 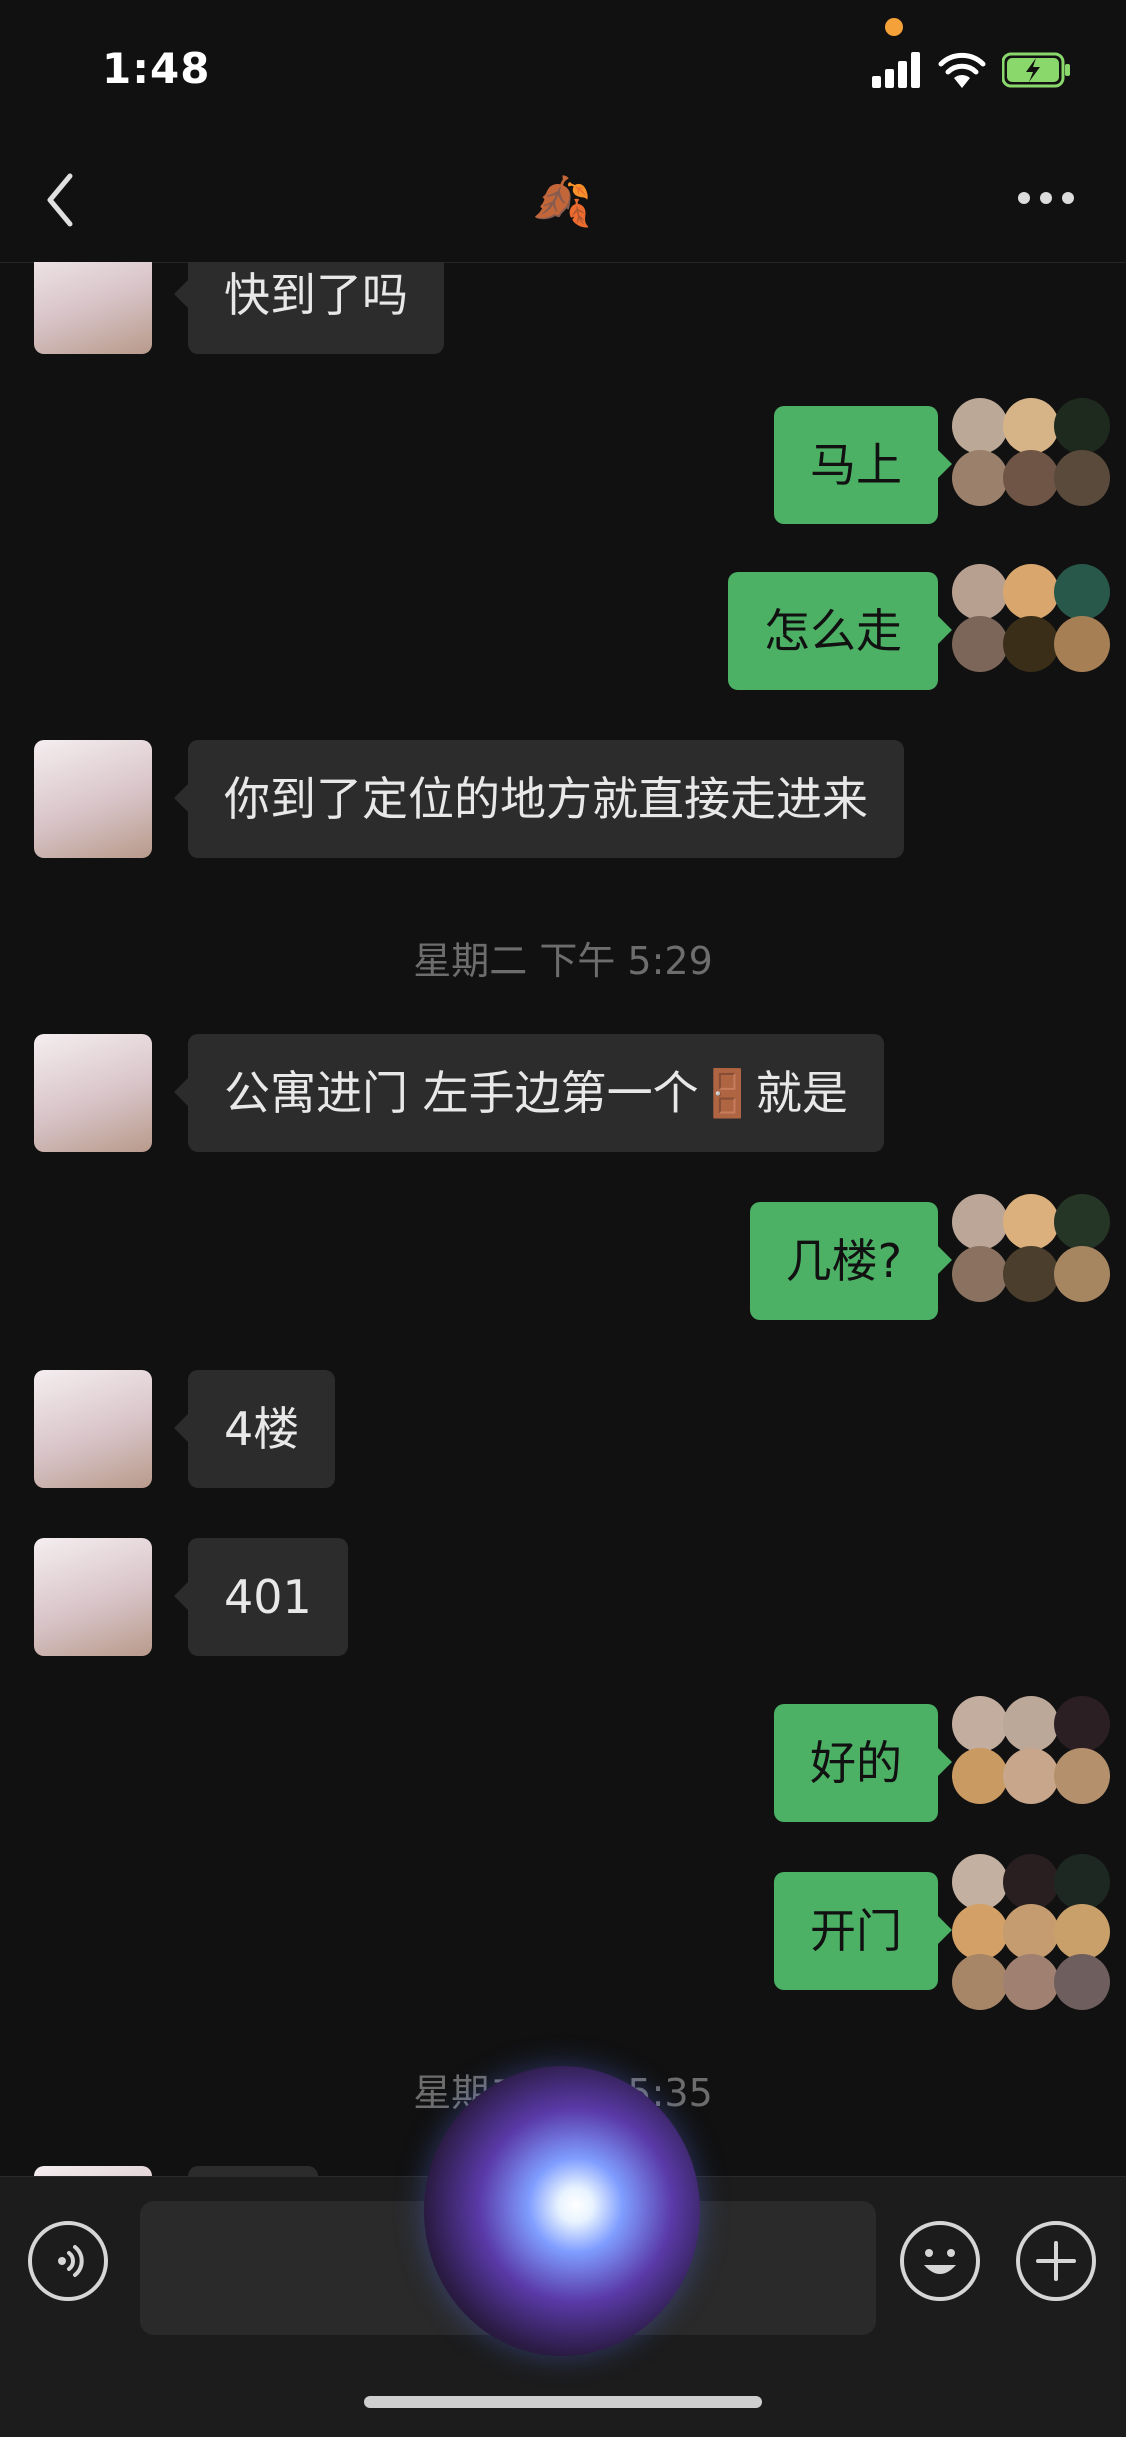 What do you see at coordinates (894, 27) in the screenshot?
I see `privacy-indicator-dot` at bounding box center [894, 27].